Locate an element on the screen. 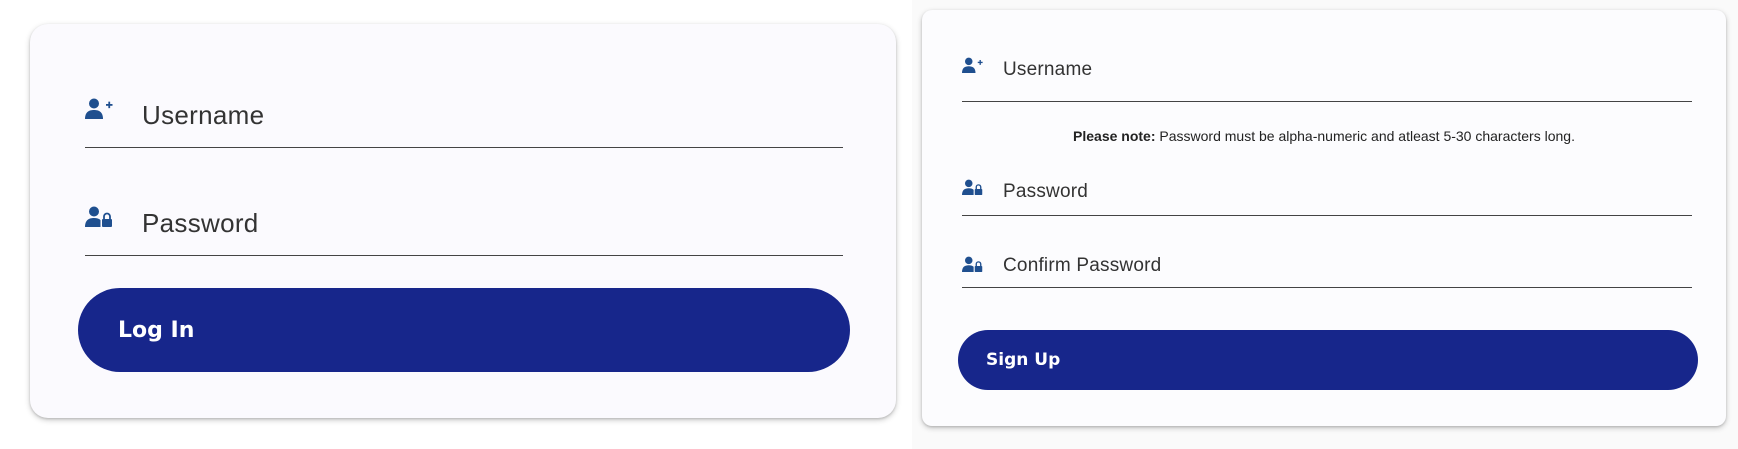  signup-password-label: Password is located at coordinates (1046, 191).